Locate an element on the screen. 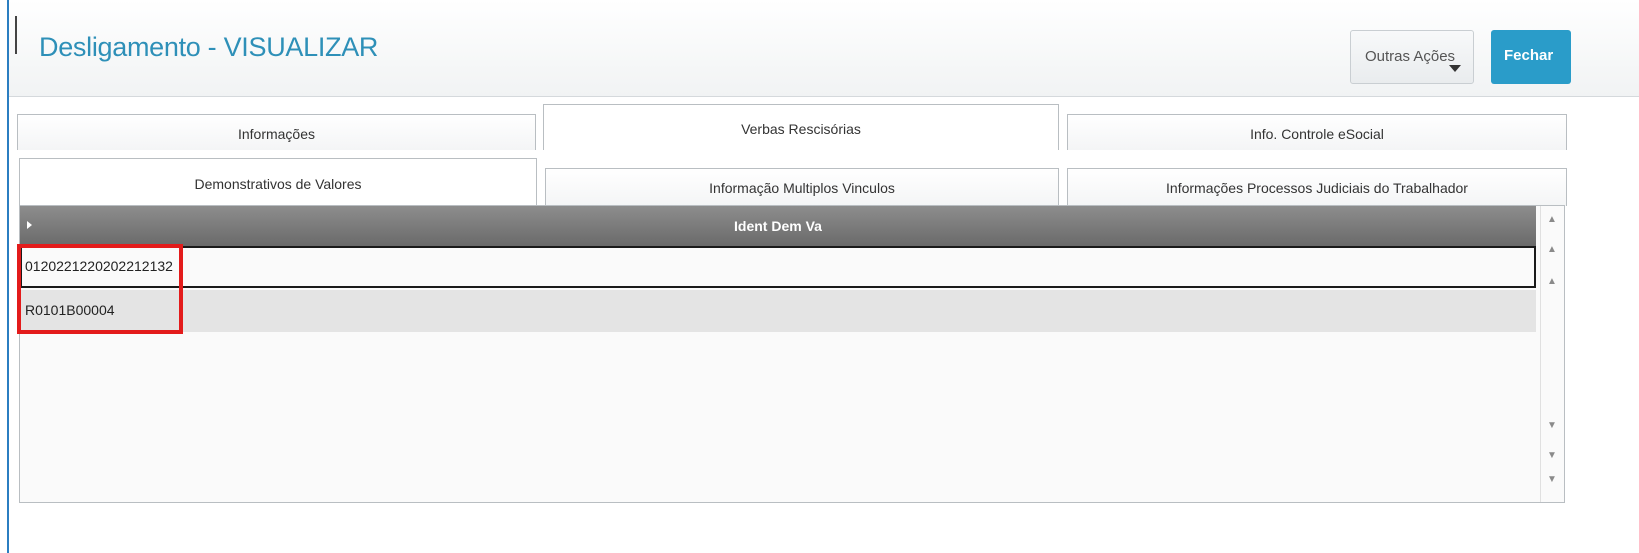 Image resolution: width=1639 pixels, height=553 pixels. column-header-ident-dem-va: Ident Dem Va is located at coordinates (778, 226).